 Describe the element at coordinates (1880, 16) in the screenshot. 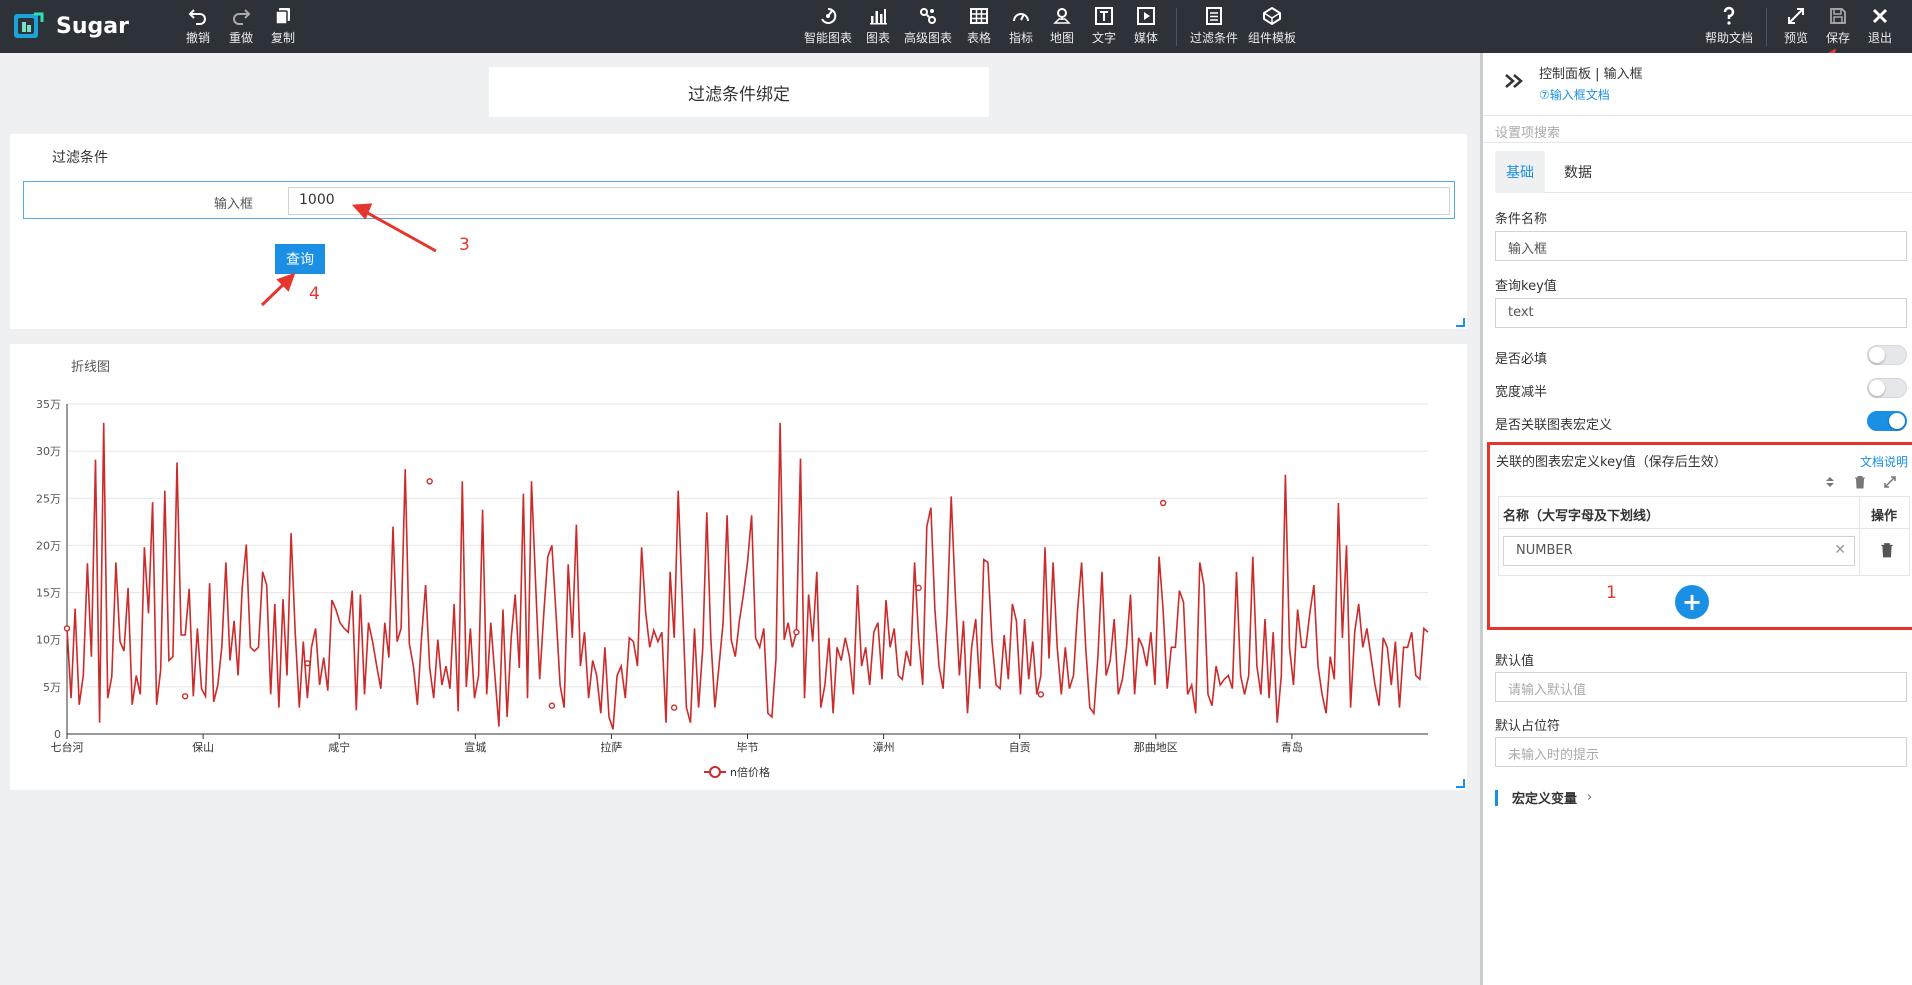

I see `close-icon` at that location.